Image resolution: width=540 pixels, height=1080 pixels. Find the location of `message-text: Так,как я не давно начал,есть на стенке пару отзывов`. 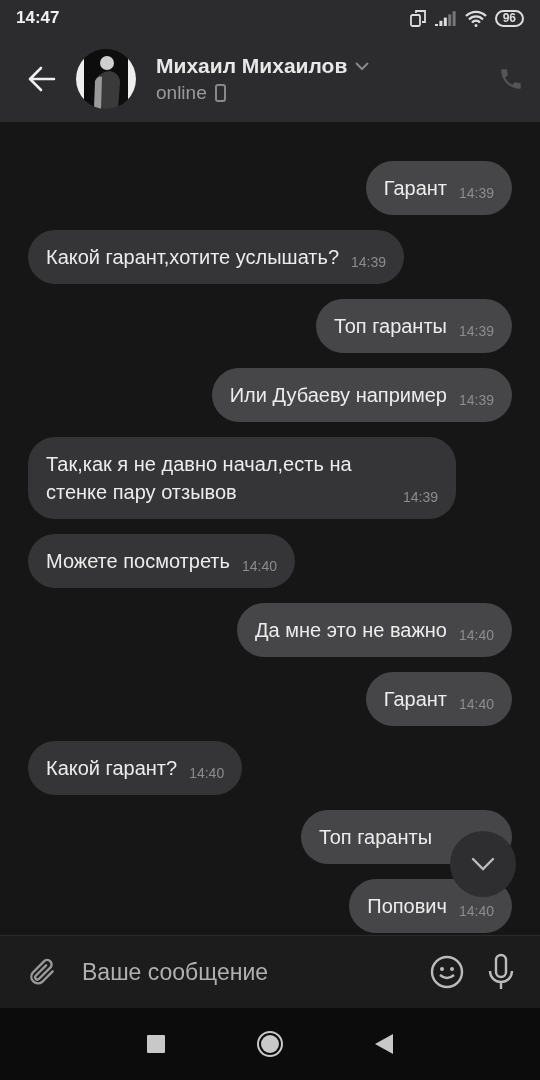

message-text: Так,как я не давно начал,есть на стенке пару отзывов is located at coordinates (199, 478).